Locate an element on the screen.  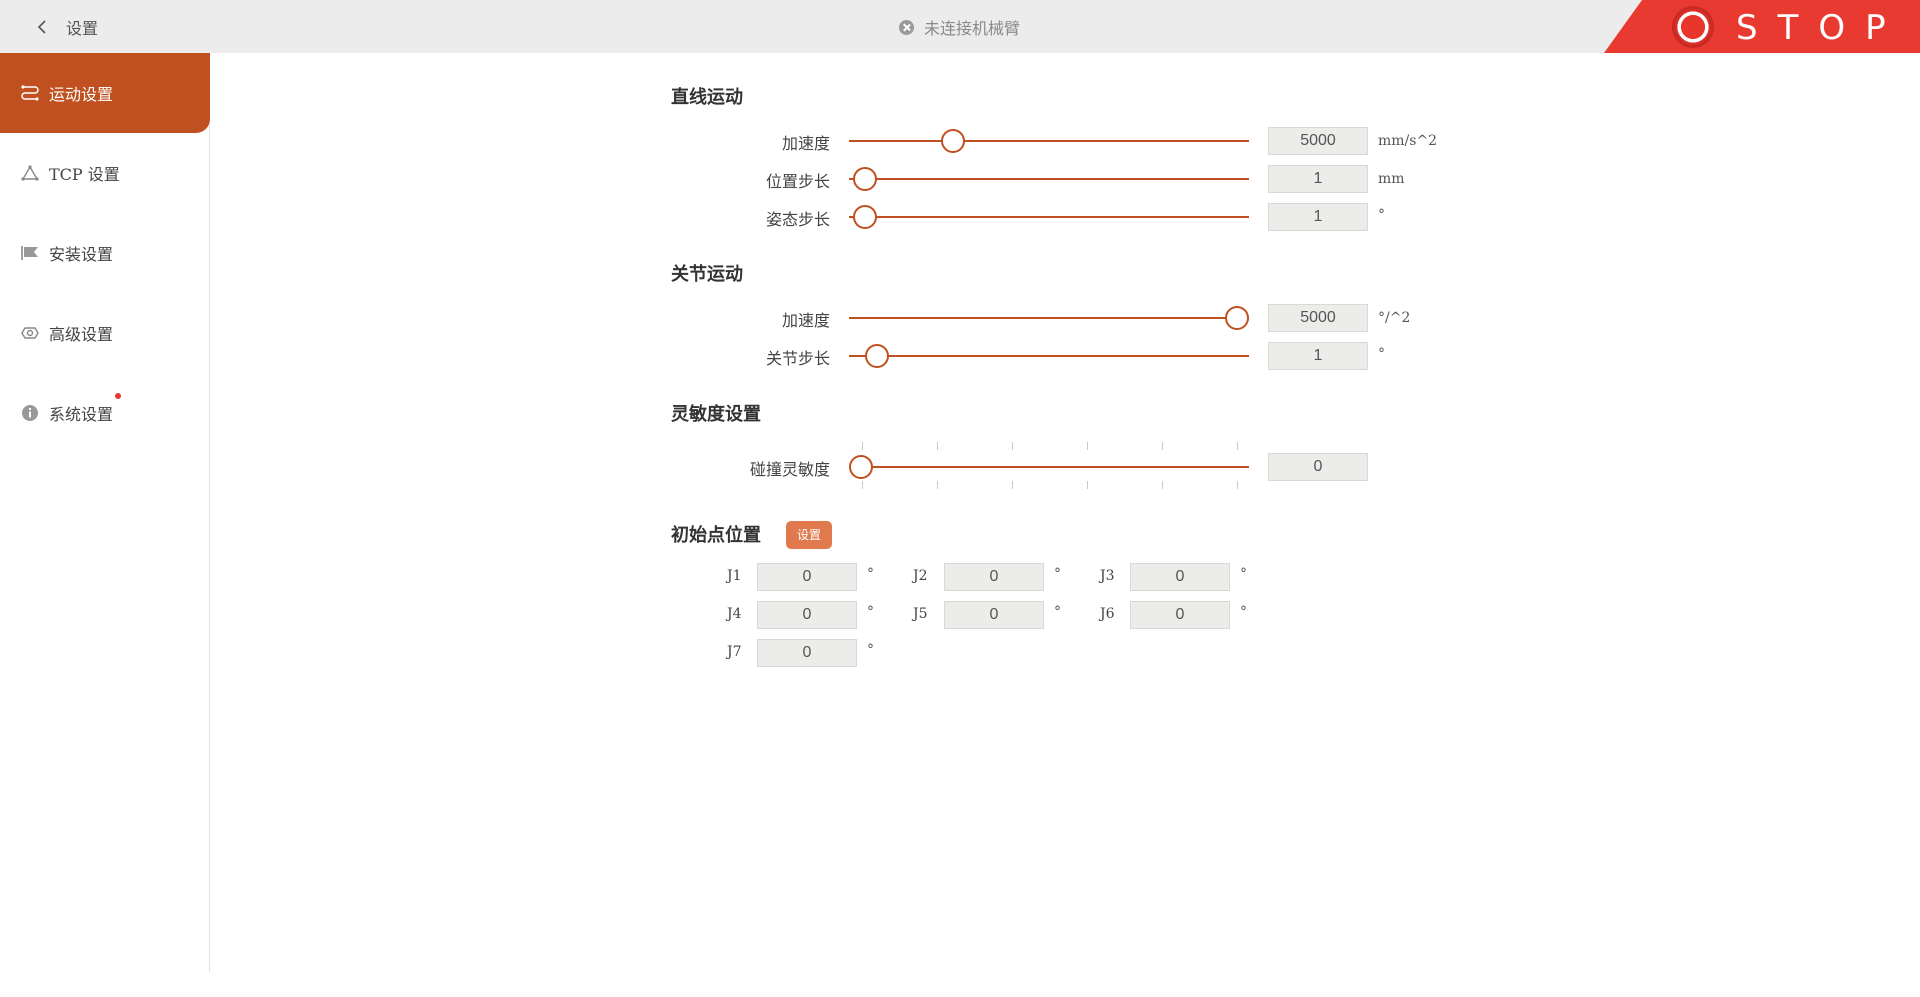
disconnected-icon is located at coordinates (906, 27).